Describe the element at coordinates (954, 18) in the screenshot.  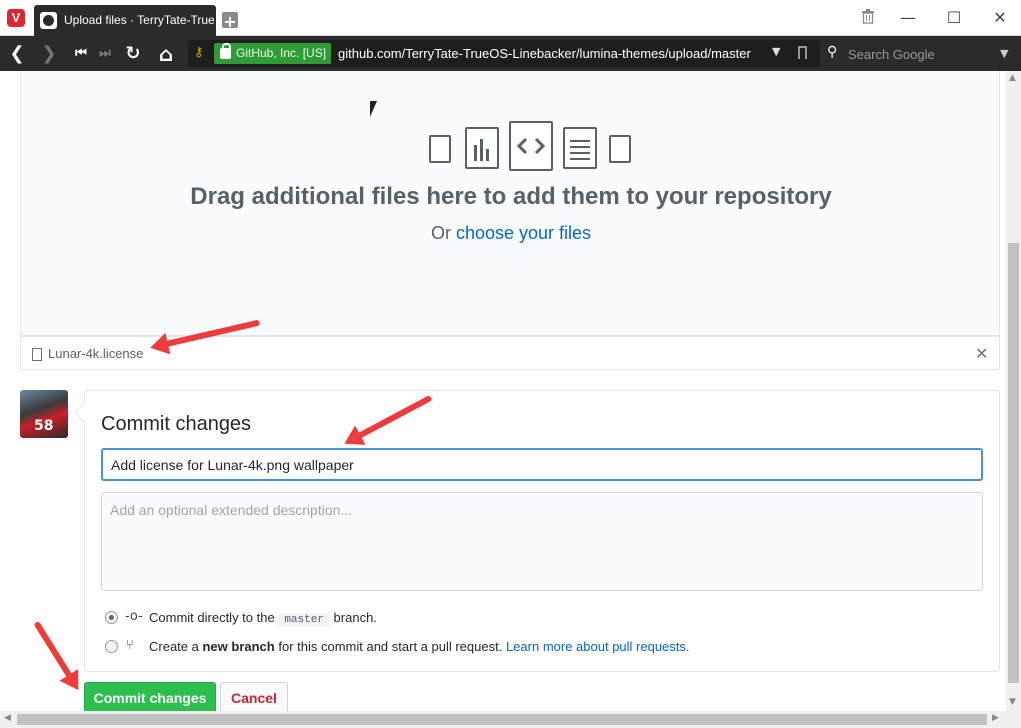
I see `maximize-button: ☐` at that location.